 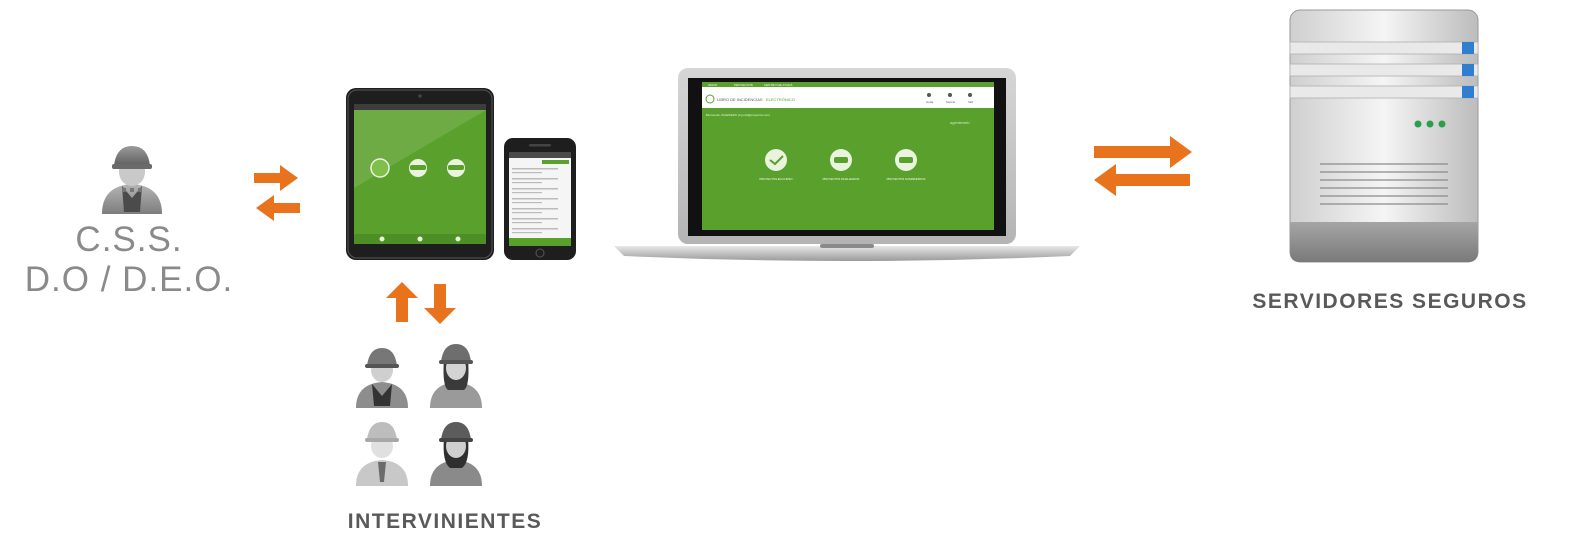 What do you see at coordinates (713, 85) in the screenshot?
I see `nav-item-inicio: INICIO` at bounding box center [713, 85].